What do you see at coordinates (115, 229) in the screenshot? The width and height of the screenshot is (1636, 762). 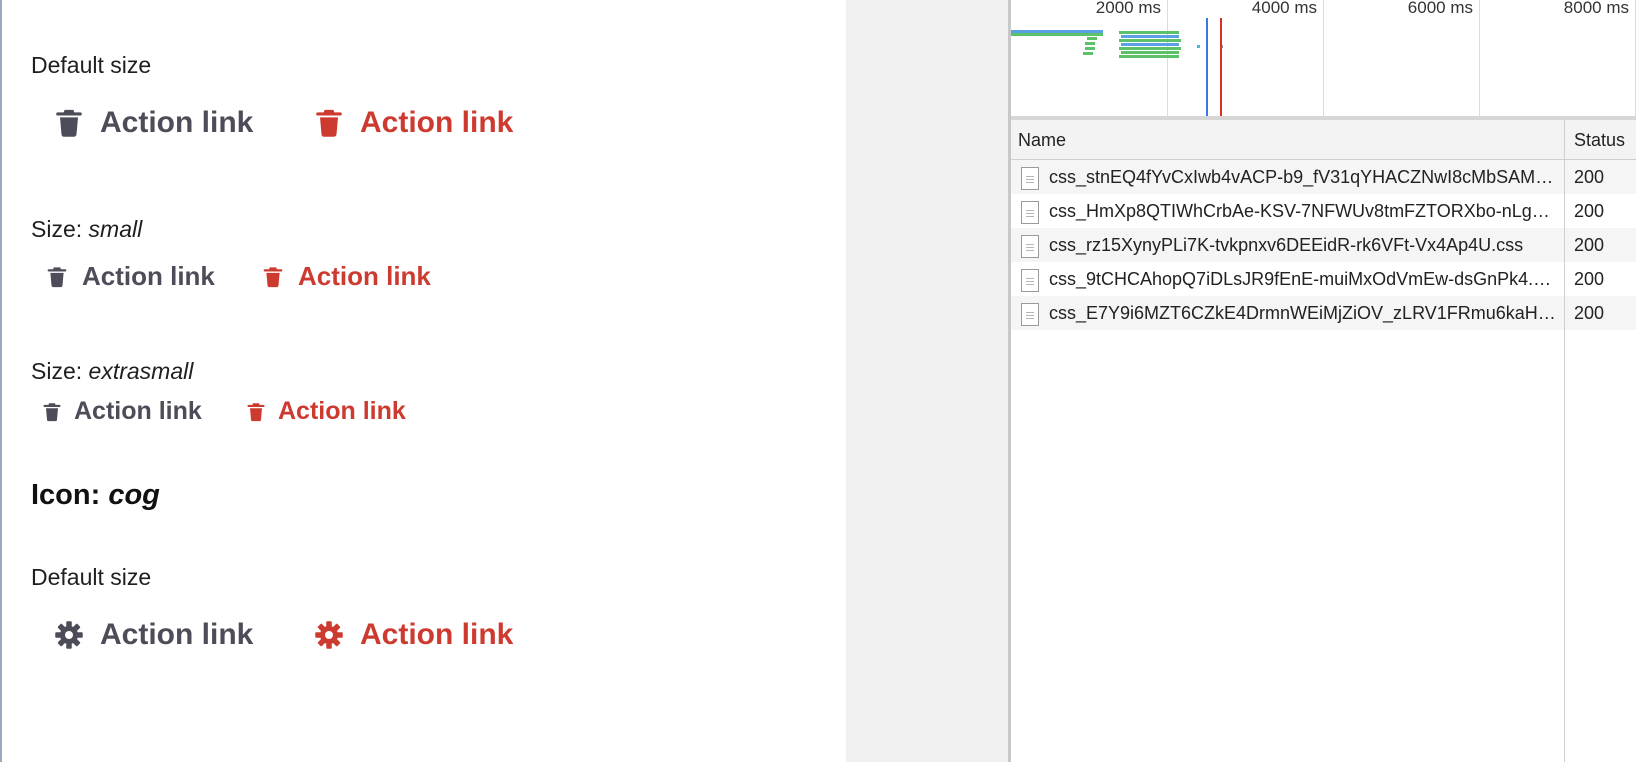 I see `size-value: small` at bounding box center [115, 229].